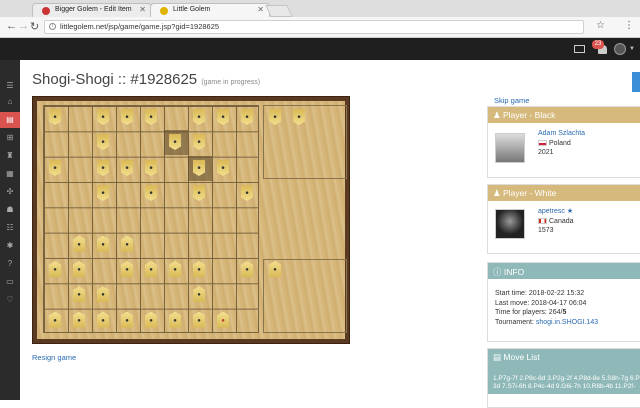 This screenshot has height=408, width=640. Describe the element at coordinates (564, 271) in the screenshot. I see `panel-header: ⓘ INFO` at that location.